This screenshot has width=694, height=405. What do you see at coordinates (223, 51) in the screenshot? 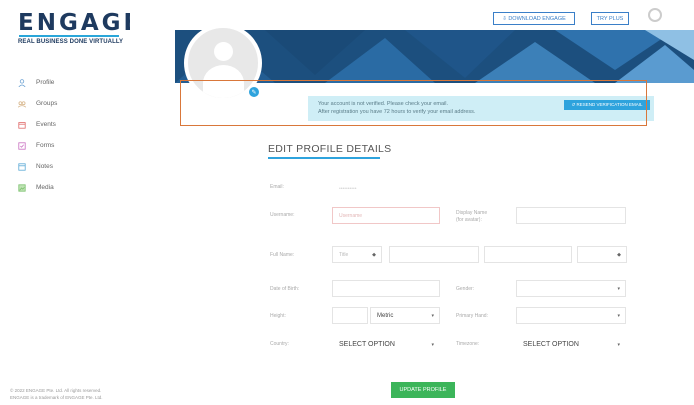
I see `avatar-placeholder-head` at bounding box center [223, 51].